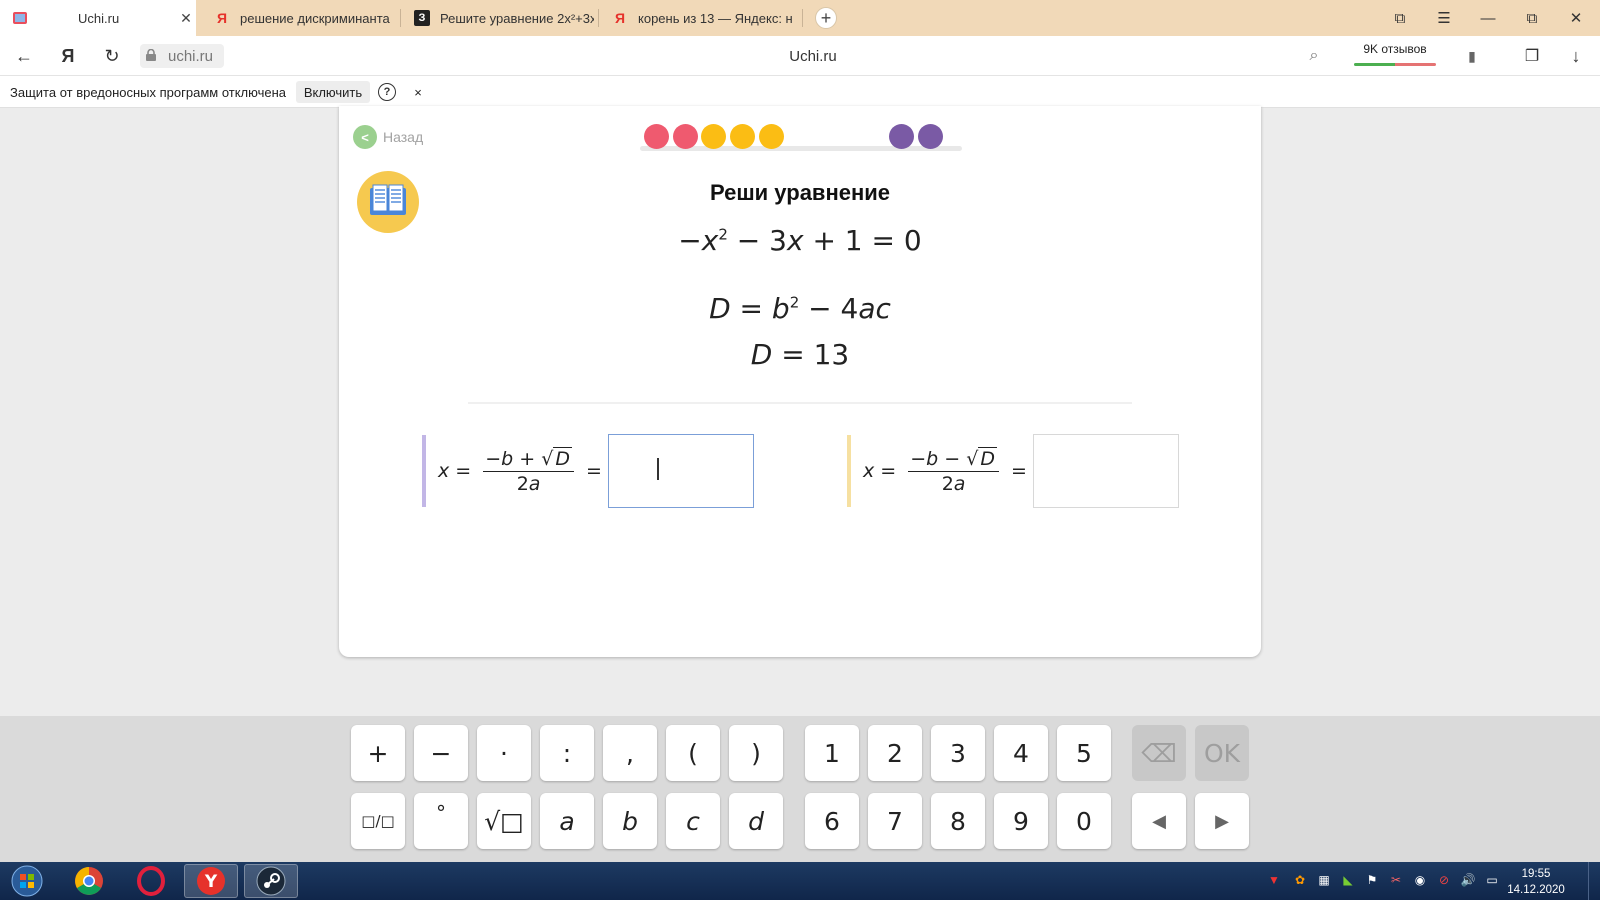  What do you see at coordinates (800, 308) in the screenshot?
I see `discriminant-formula: D = b2 − 4ac` at bounding box center [800, 308].